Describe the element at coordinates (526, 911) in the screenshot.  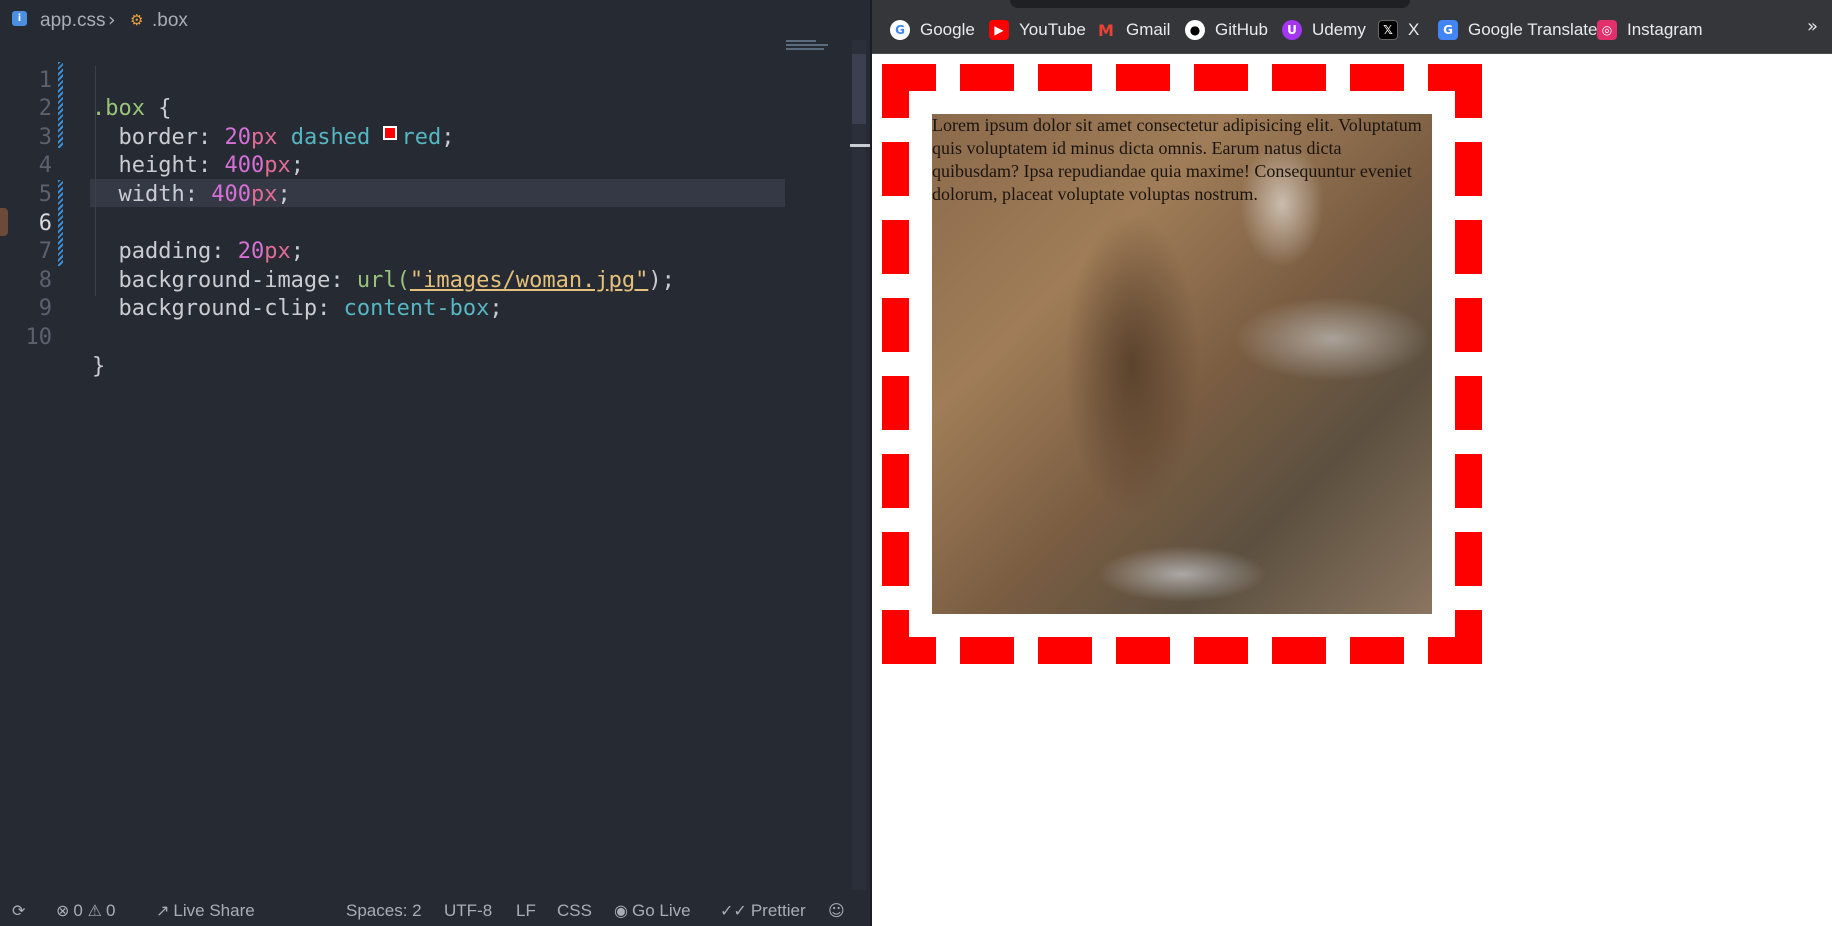
I see `eol-selector: LF` at that location.